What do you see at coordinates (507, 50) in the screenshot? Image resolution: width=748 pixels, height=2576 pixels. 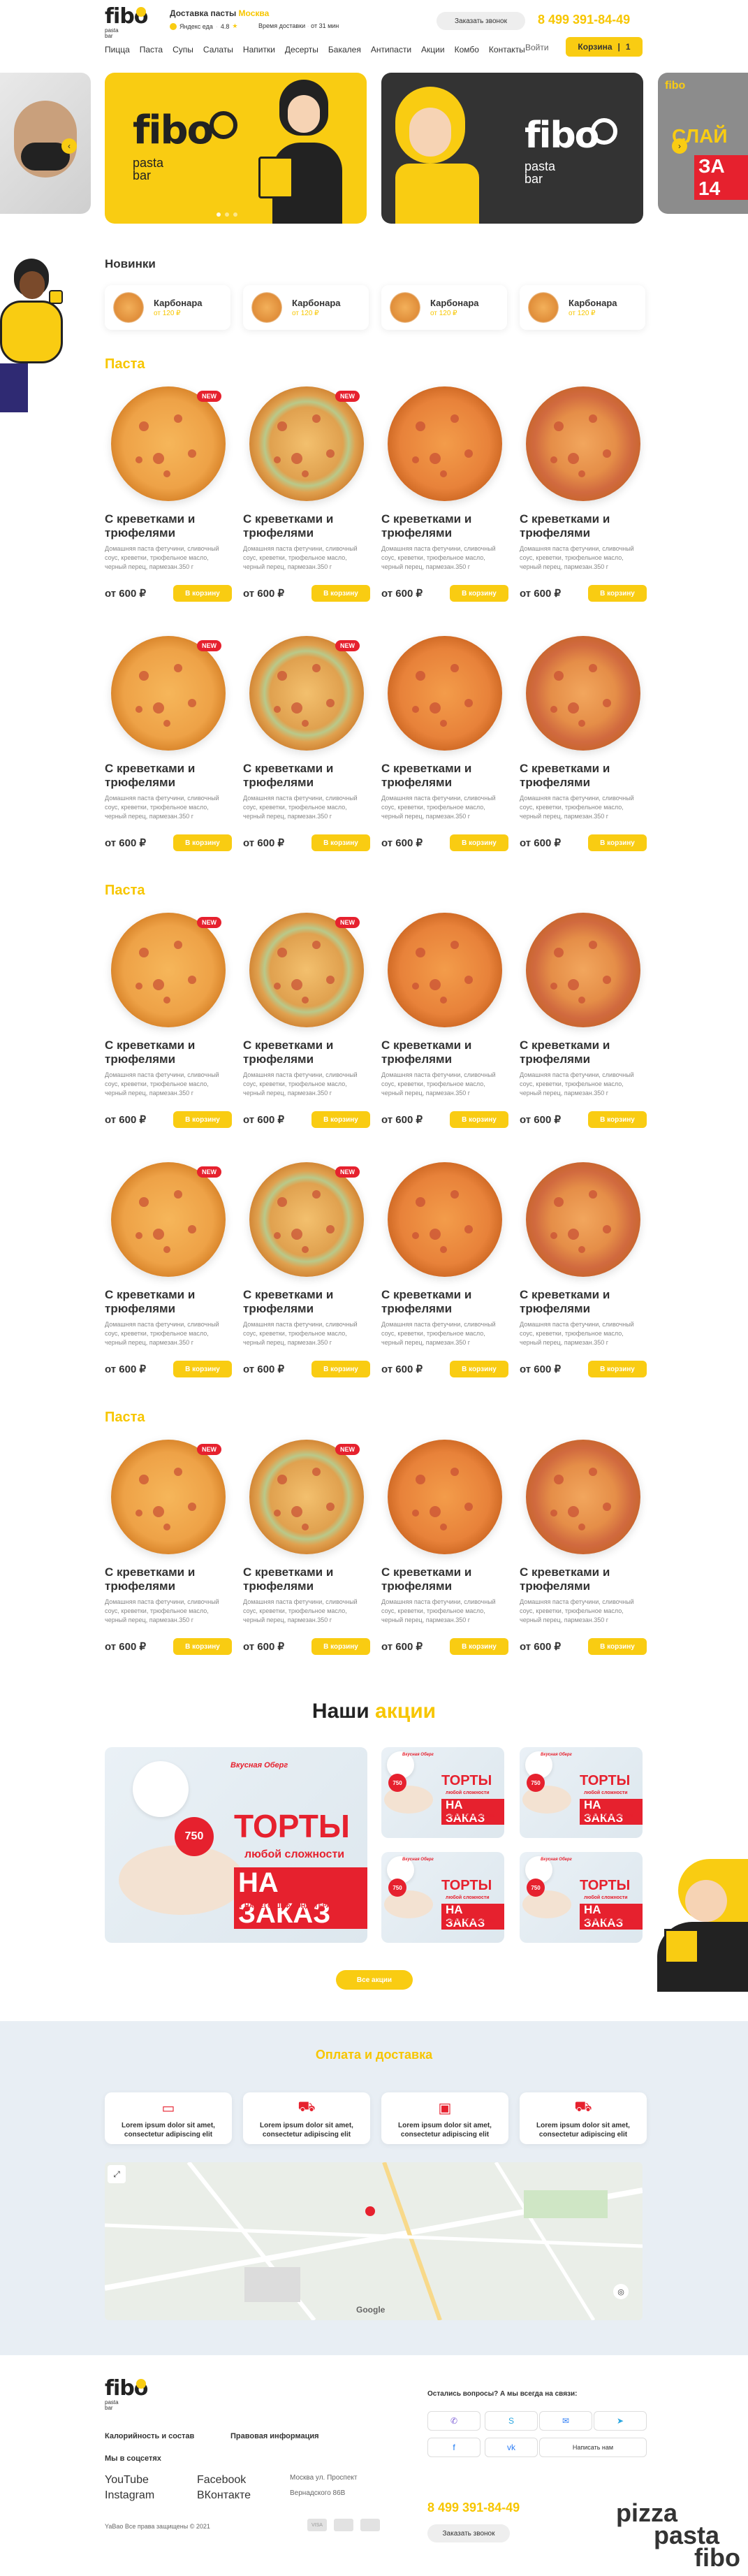 I see `nav-item: Контакты` at bounding box center [507, 50].